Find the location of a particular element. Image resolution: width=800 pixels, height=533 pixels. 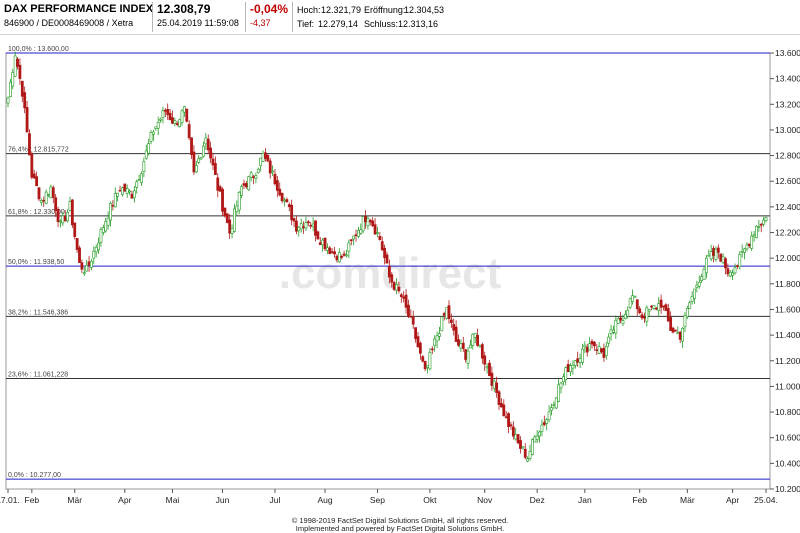

x-tick-label: Nov is located at coordinates (485, 500).